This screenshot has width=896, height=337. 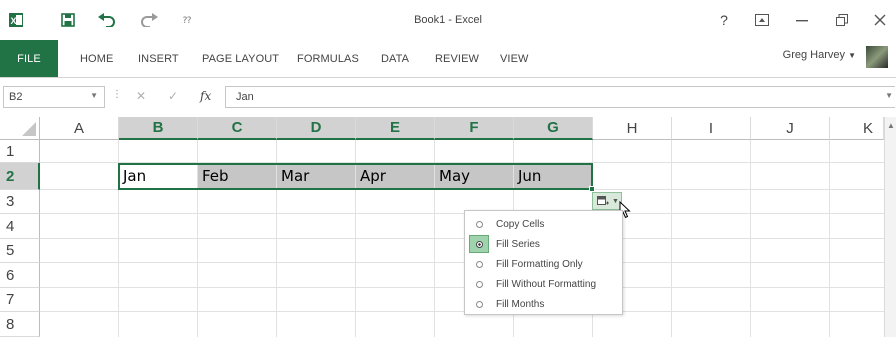 What do you see at coordinates (395, 58) in the screenshot?
I see `tab-data: DATA` at bounding box center [395, 58].